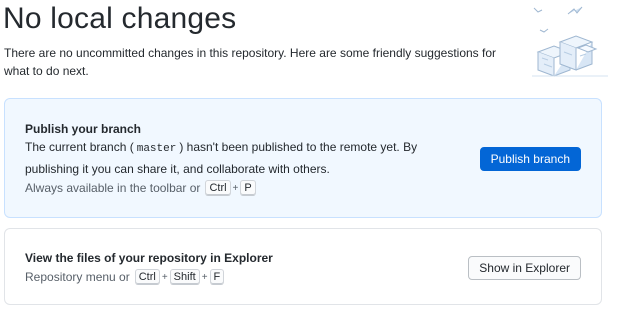  What do you see at coordinates (217, 277) in the screenshot?
I see `shortcut-key-f: F` at bounding box center [217, 277].